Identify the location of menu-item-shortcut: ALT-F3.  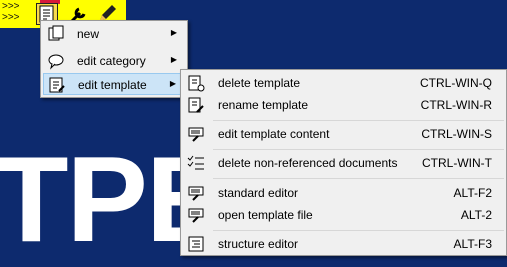
(472, 244).